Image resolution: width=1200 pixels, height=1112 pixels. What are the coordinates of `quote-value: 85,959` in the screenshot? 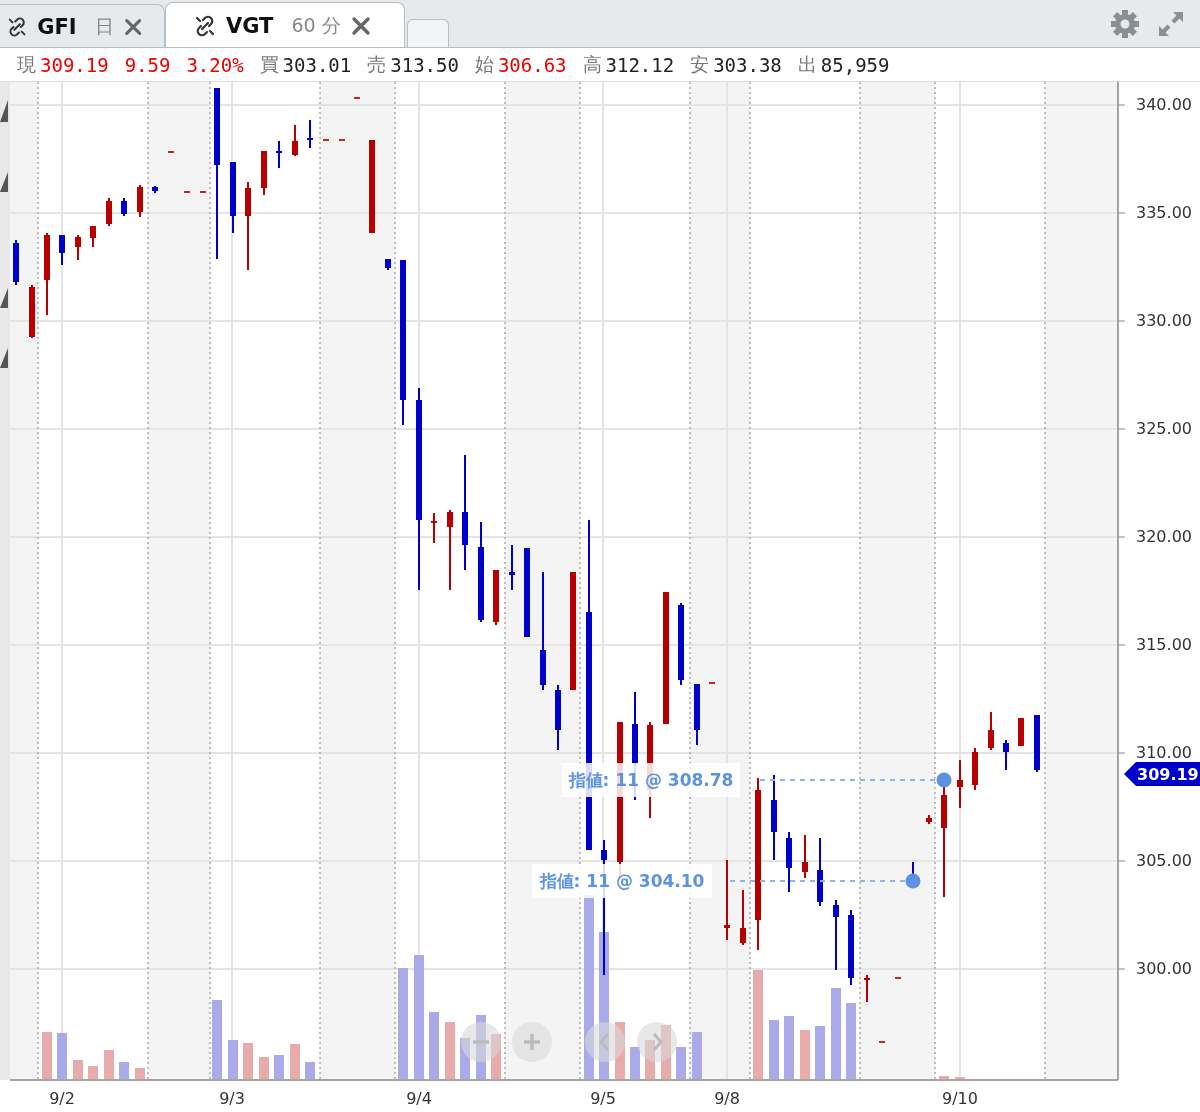 It's located at (855, 64).